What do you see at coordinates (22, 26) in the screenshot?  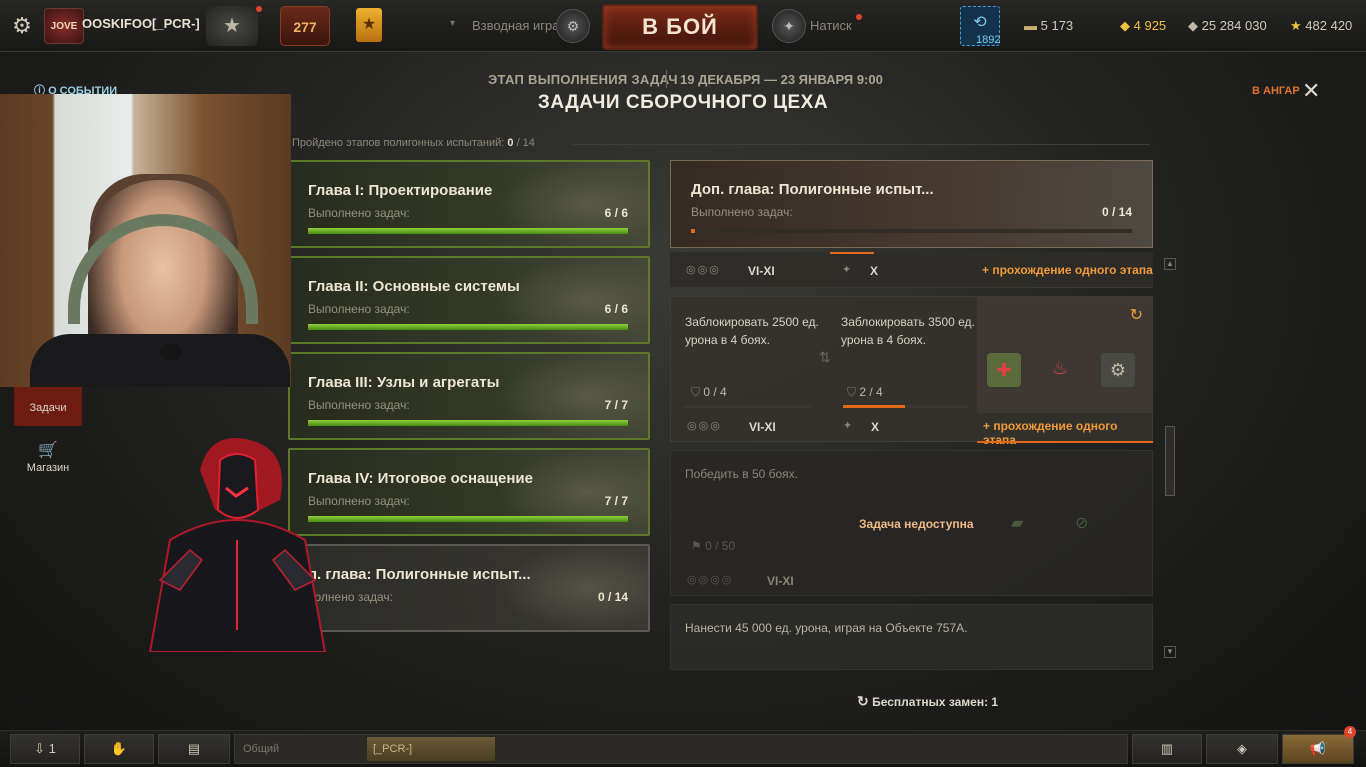 I see `settings-gear-icon: ⚙` at bounding box center [22, 26].